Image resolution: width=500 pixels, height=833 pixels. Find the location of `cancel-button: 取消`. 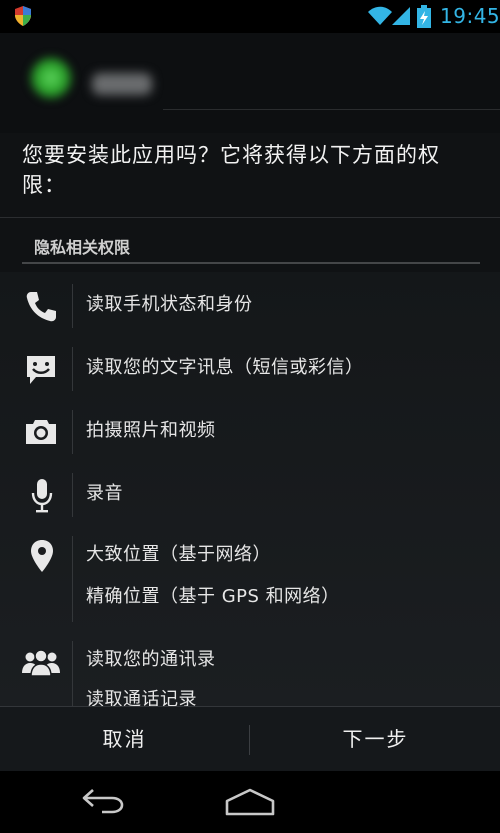

cancel-button: 取消 is located at coordinates (124, 739).